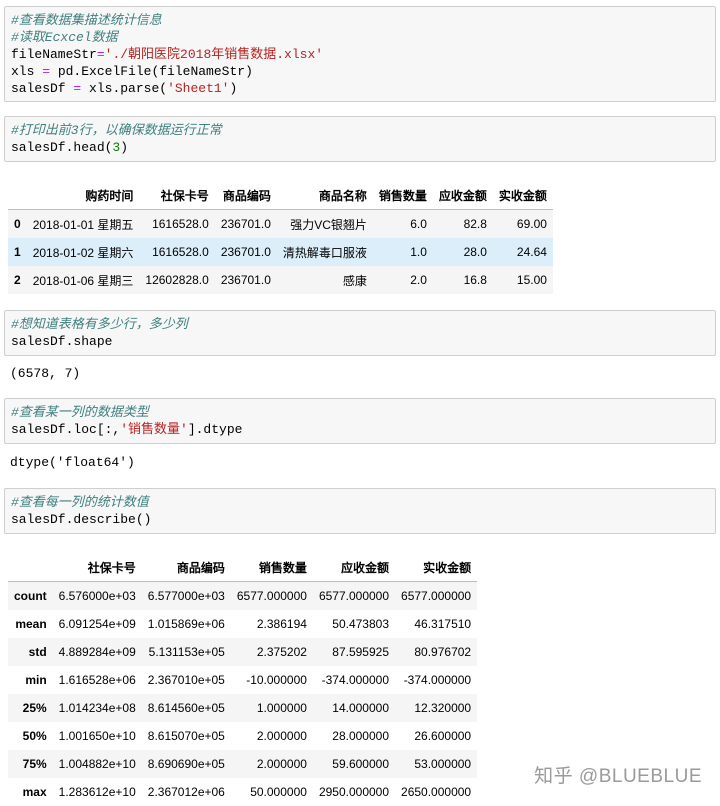  Describe the element at coordinates (233, 88) in the screenshot. I see `code-token: )` at that location.